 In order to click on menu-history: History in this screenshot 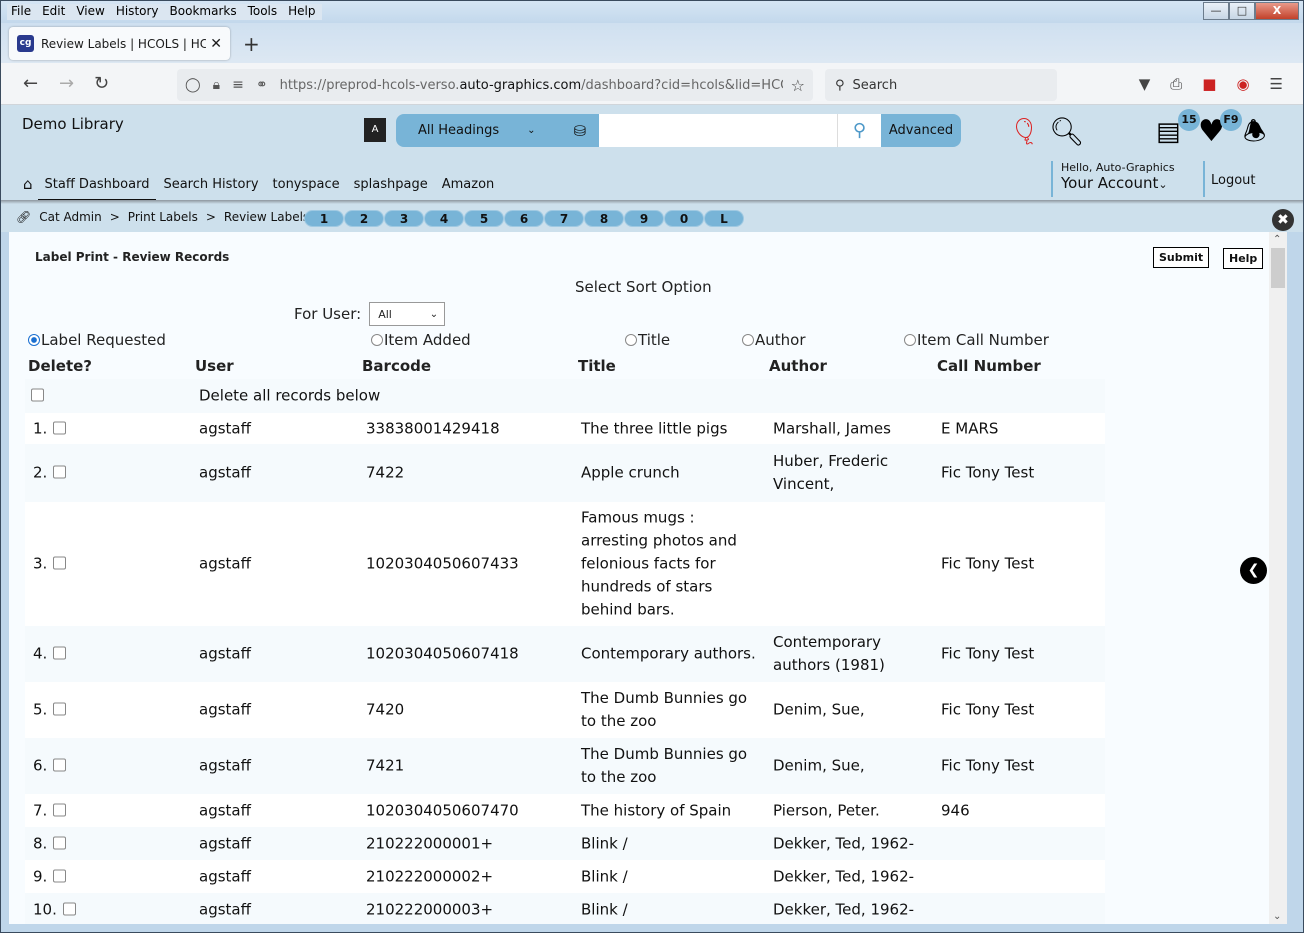, I will do `click(137, 11)`.